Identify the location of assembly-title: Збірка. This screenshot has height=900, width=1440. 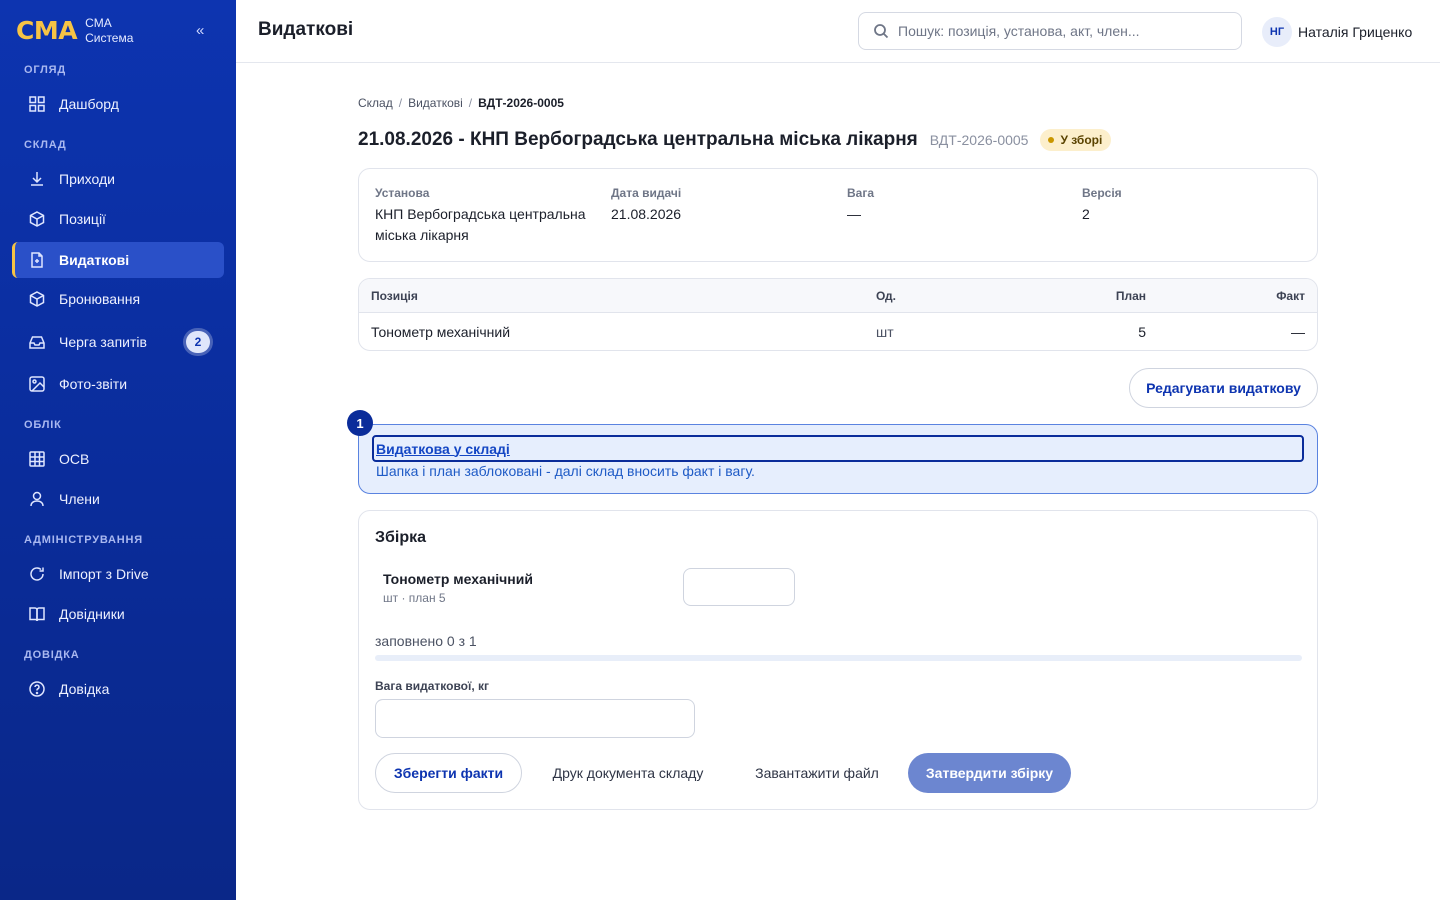
(401, 537).